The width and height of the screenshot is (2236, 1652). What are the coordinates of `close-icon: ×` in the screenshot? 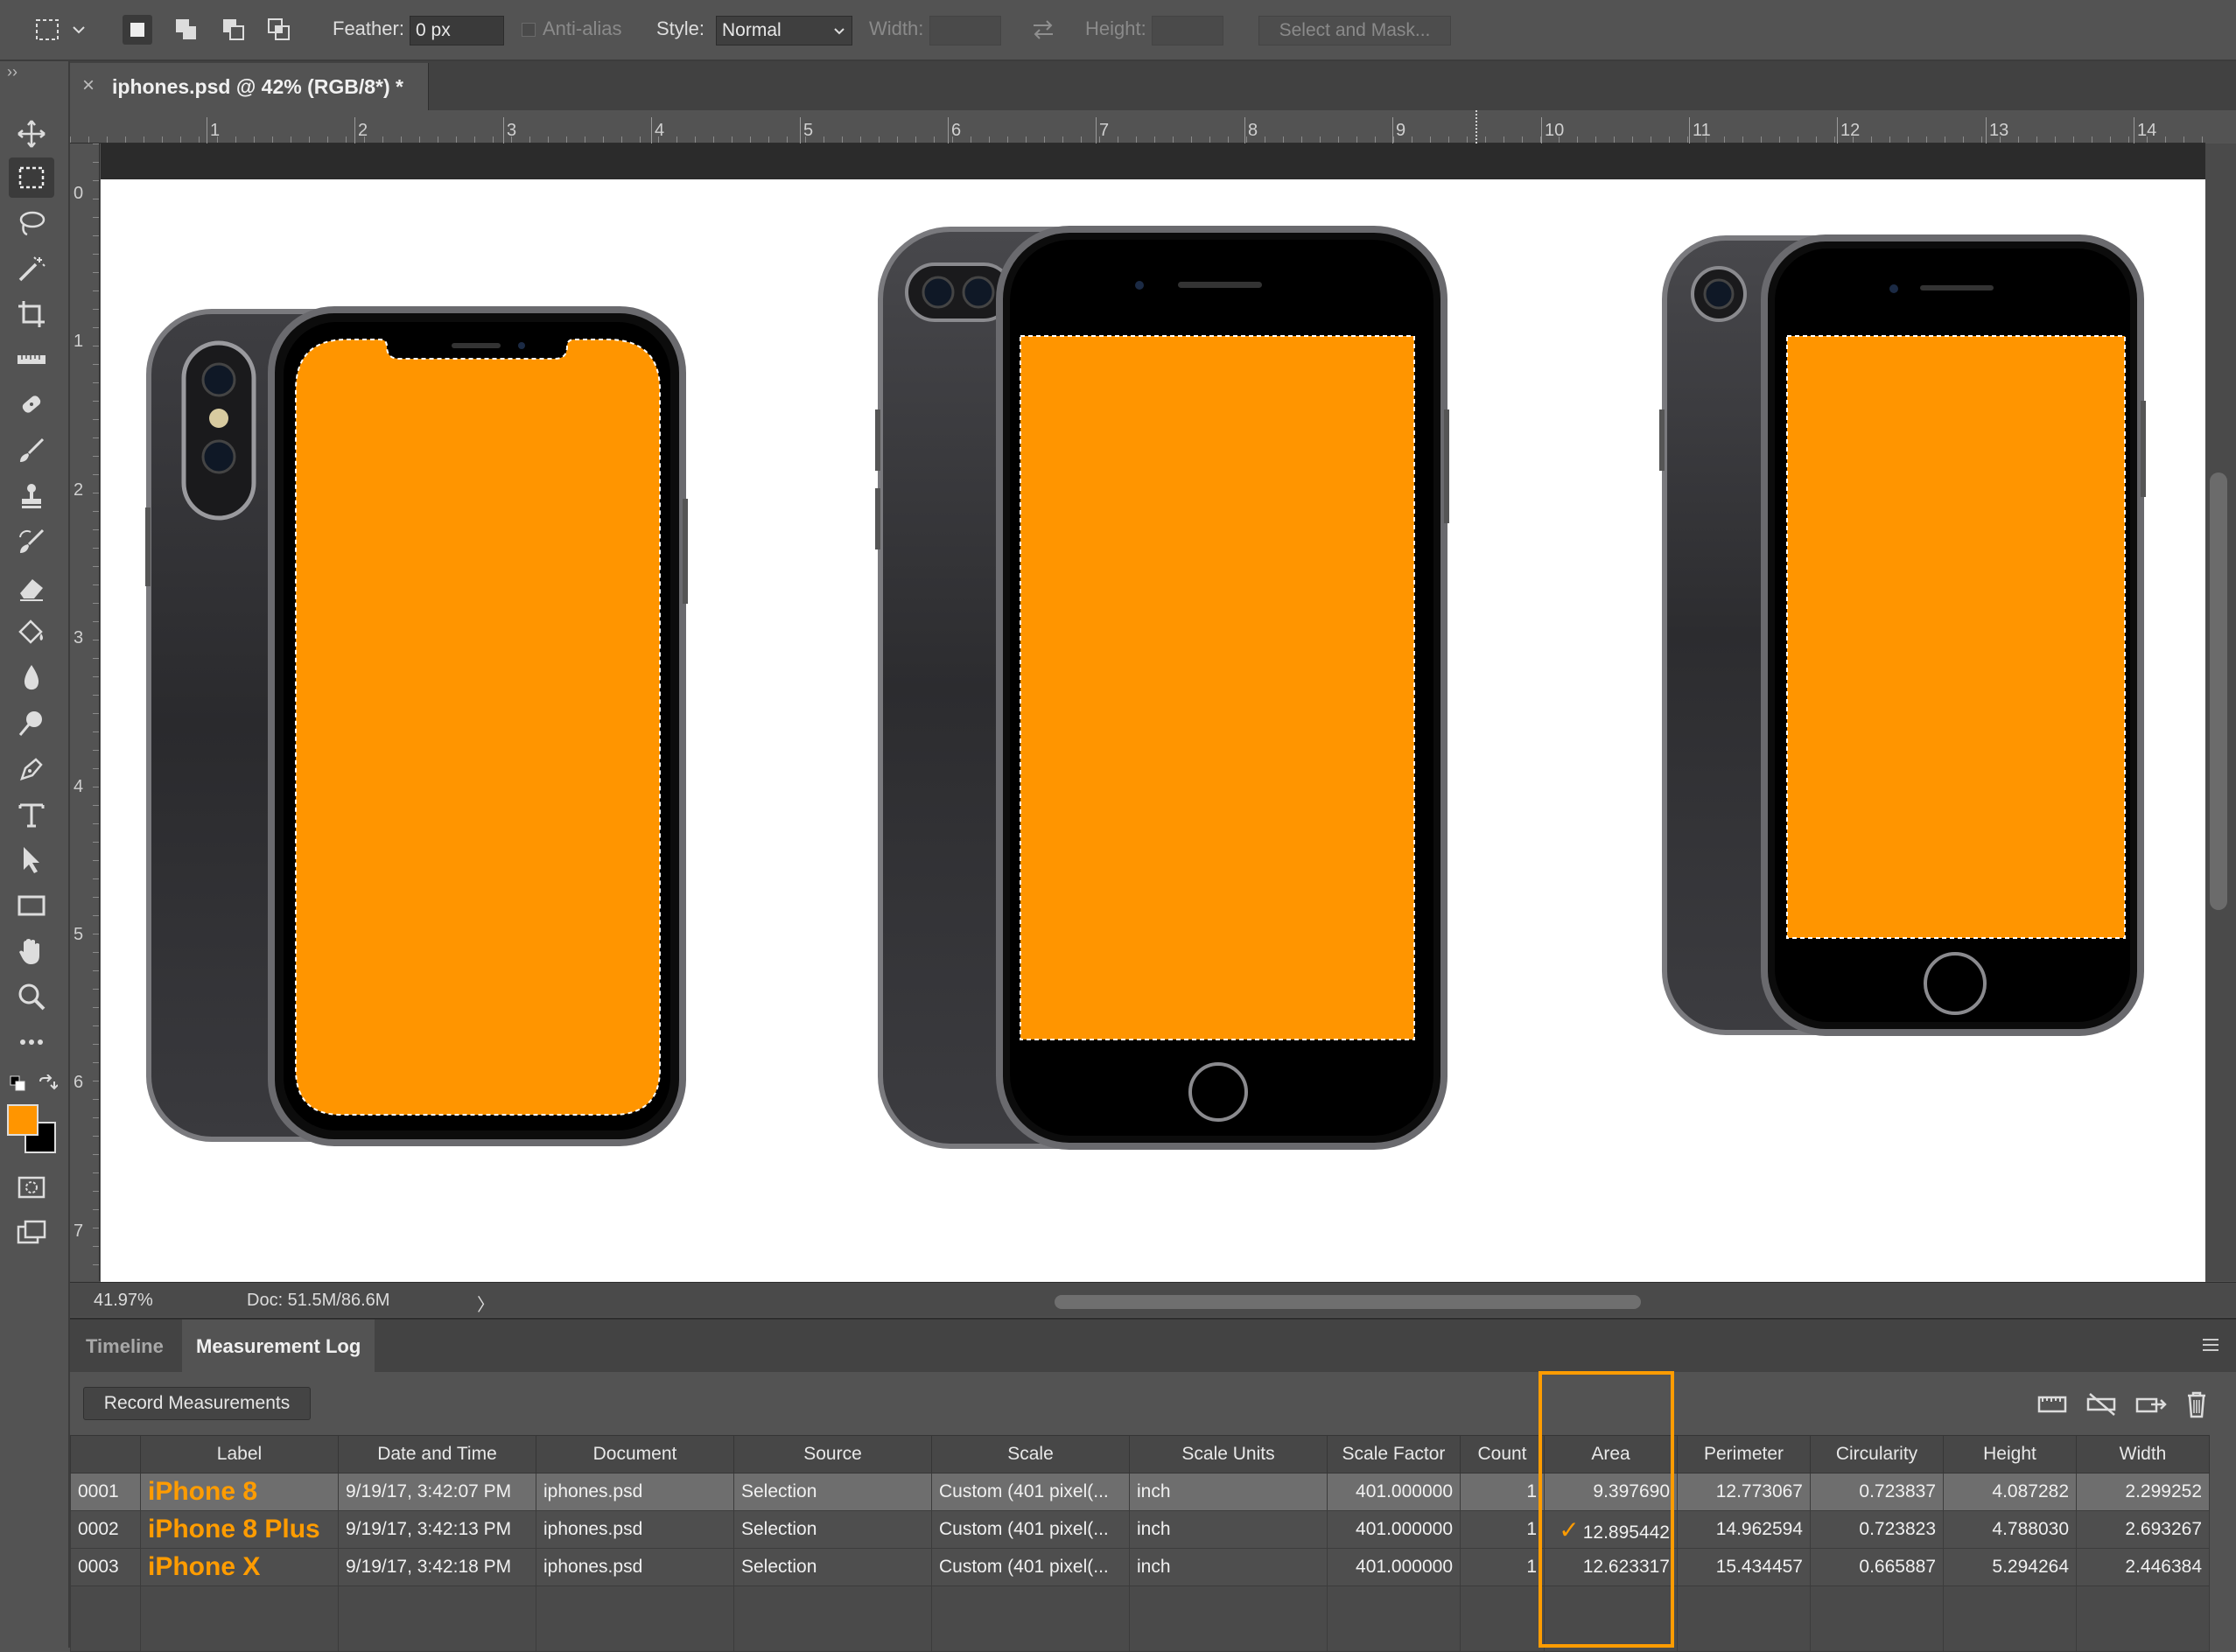 It's located at (88, 86).